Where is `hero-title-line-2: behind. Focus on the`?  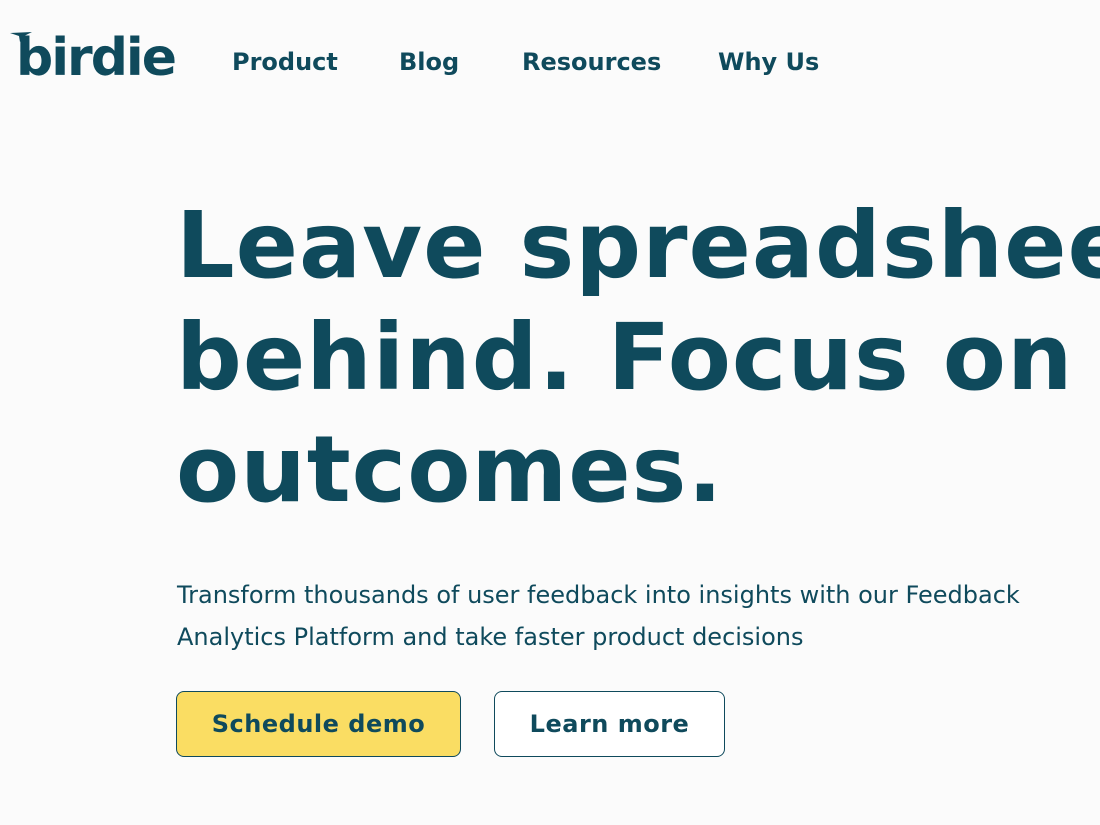 hero-title-line-2: behind. Focus on the is located at coordinates (638, 357).